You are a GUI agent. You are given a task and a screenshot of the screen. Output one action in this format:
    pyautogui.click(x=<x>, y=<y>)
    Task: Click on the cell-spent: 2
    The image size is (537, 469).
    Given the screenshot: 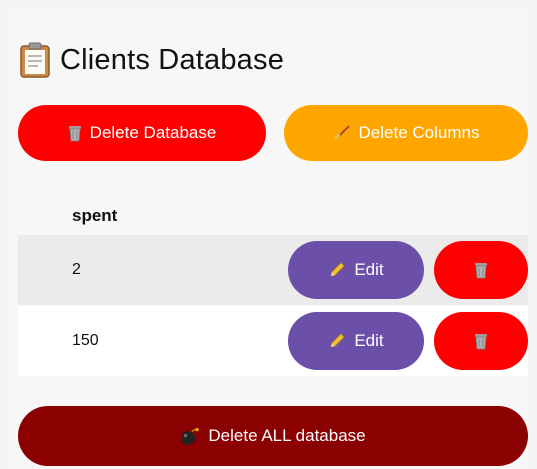 What is the action you would take?
    pyautogui.click(x=76, y=269)
    